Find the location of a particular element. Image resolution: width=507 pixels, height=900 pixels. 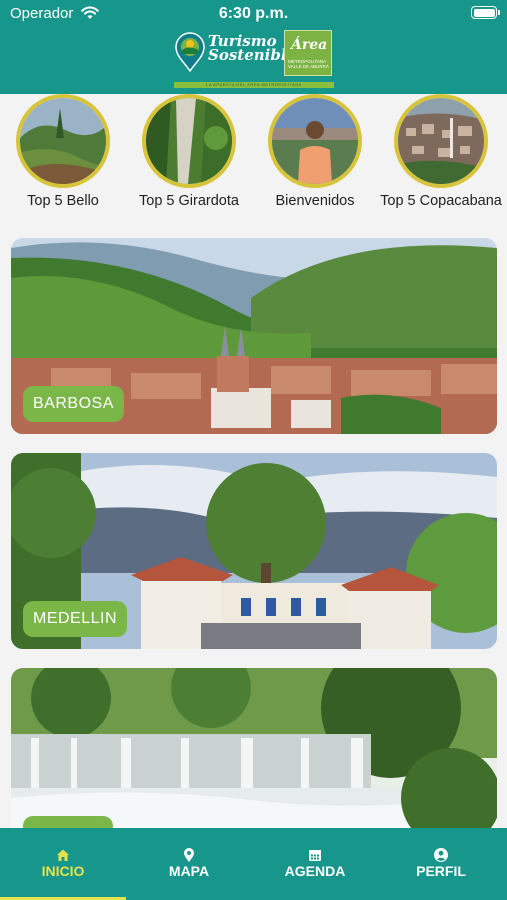

destination-label: MEDELLIN is located at coordinates (75, 619).